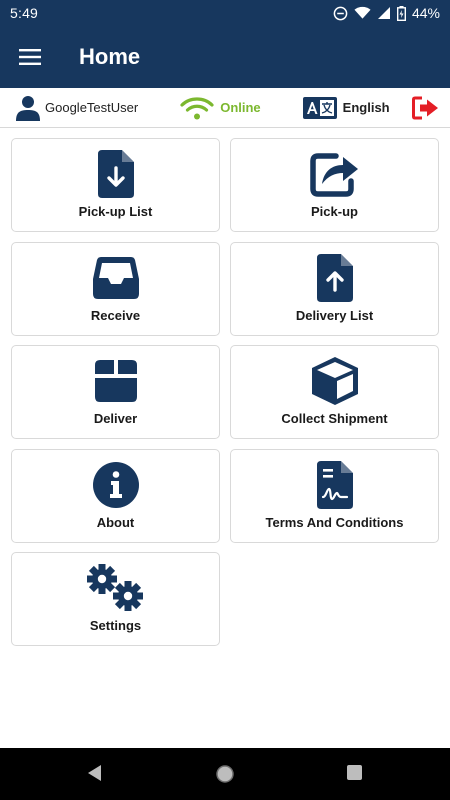  Describe the element at coordinates (334, 278) in the screenshot. I see `file-upload-icon` at that location.